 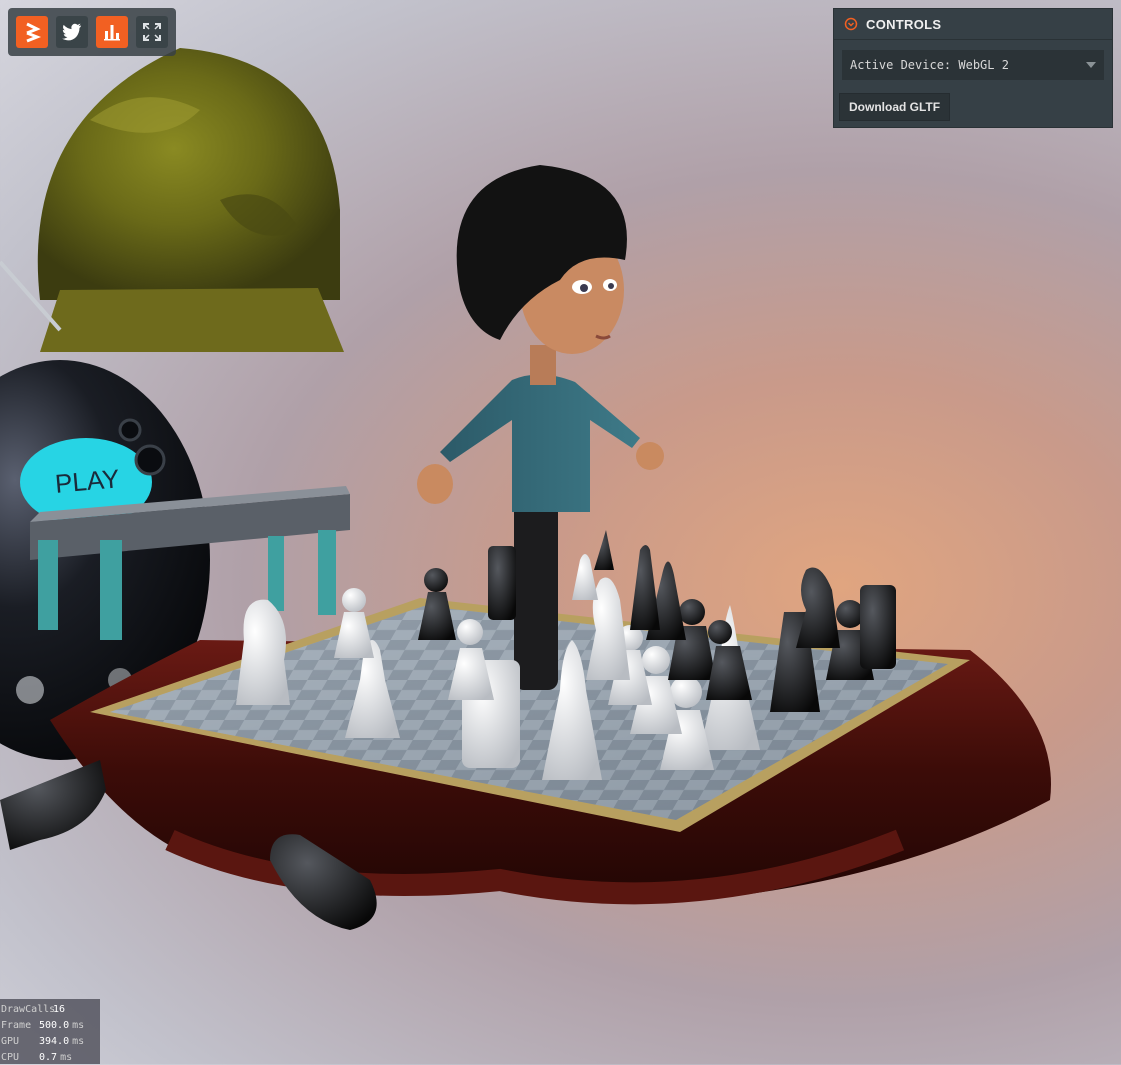 I want to click on stat-row: GPU 394.0 ms, so click(x=50, y=1041).